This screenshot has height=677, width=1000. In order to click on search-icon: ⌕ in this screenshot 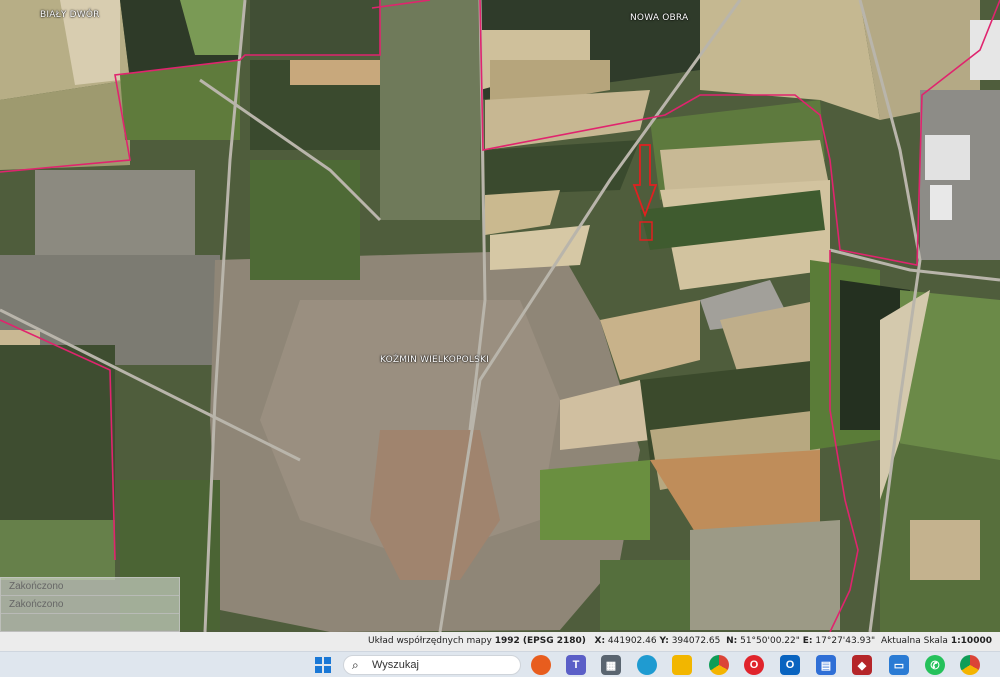, I will do `click(355, 665)`.